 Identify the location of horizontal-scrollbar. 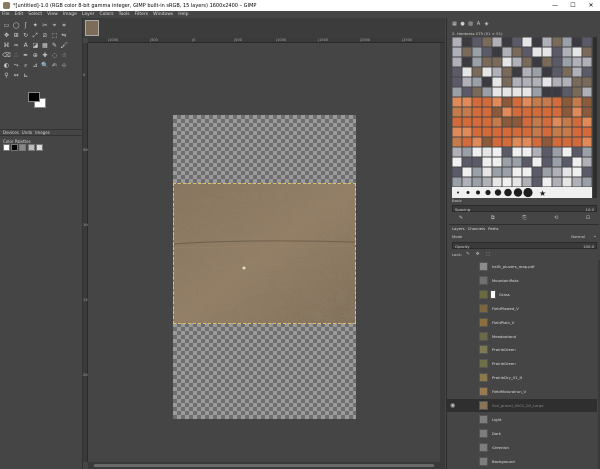
(266, 465).